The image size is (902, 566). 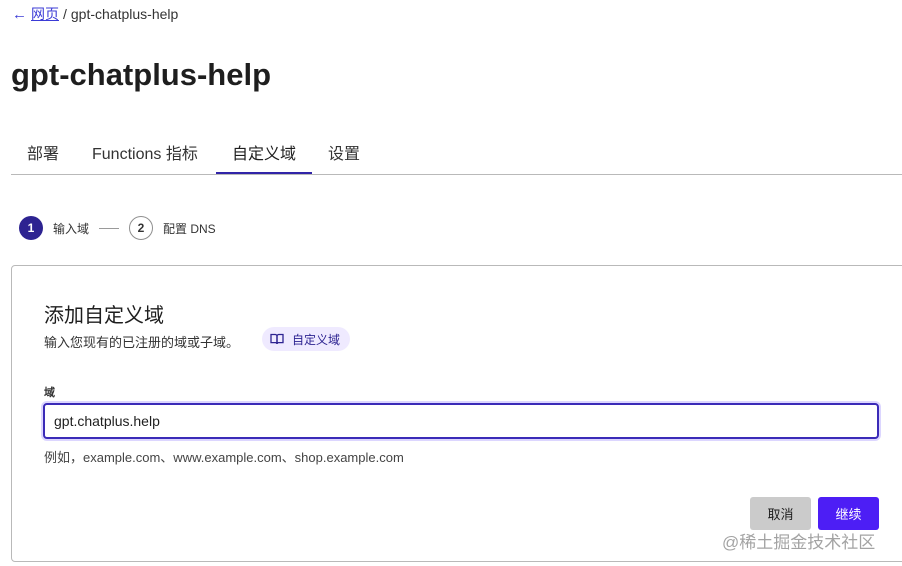 I want to click on step-1-indicator: 1, so click(x=31, y=228).